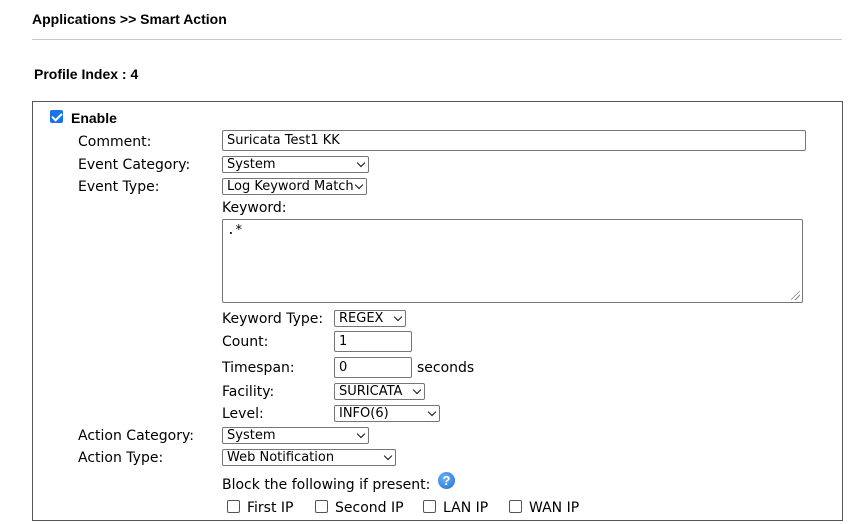  What do you see at coordinates (295, 164) in the screenshot?
I see `event-category-select: System` at bounding box center [295, 164].